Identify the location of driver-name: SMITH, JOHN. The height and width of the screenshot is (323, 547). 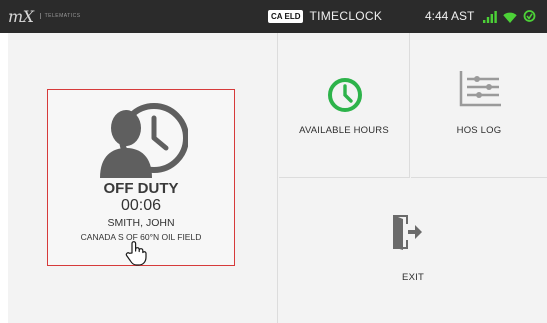
(141, 223).